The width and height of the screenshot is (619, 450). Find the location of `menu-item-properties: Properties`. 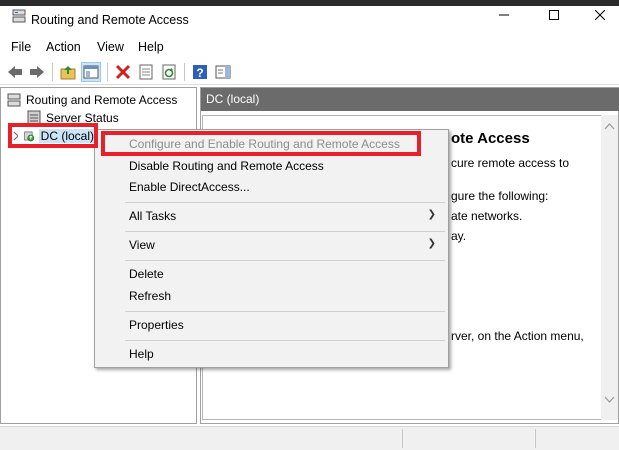

menu-item-properties: Properties is located at coordinates (156, 325).